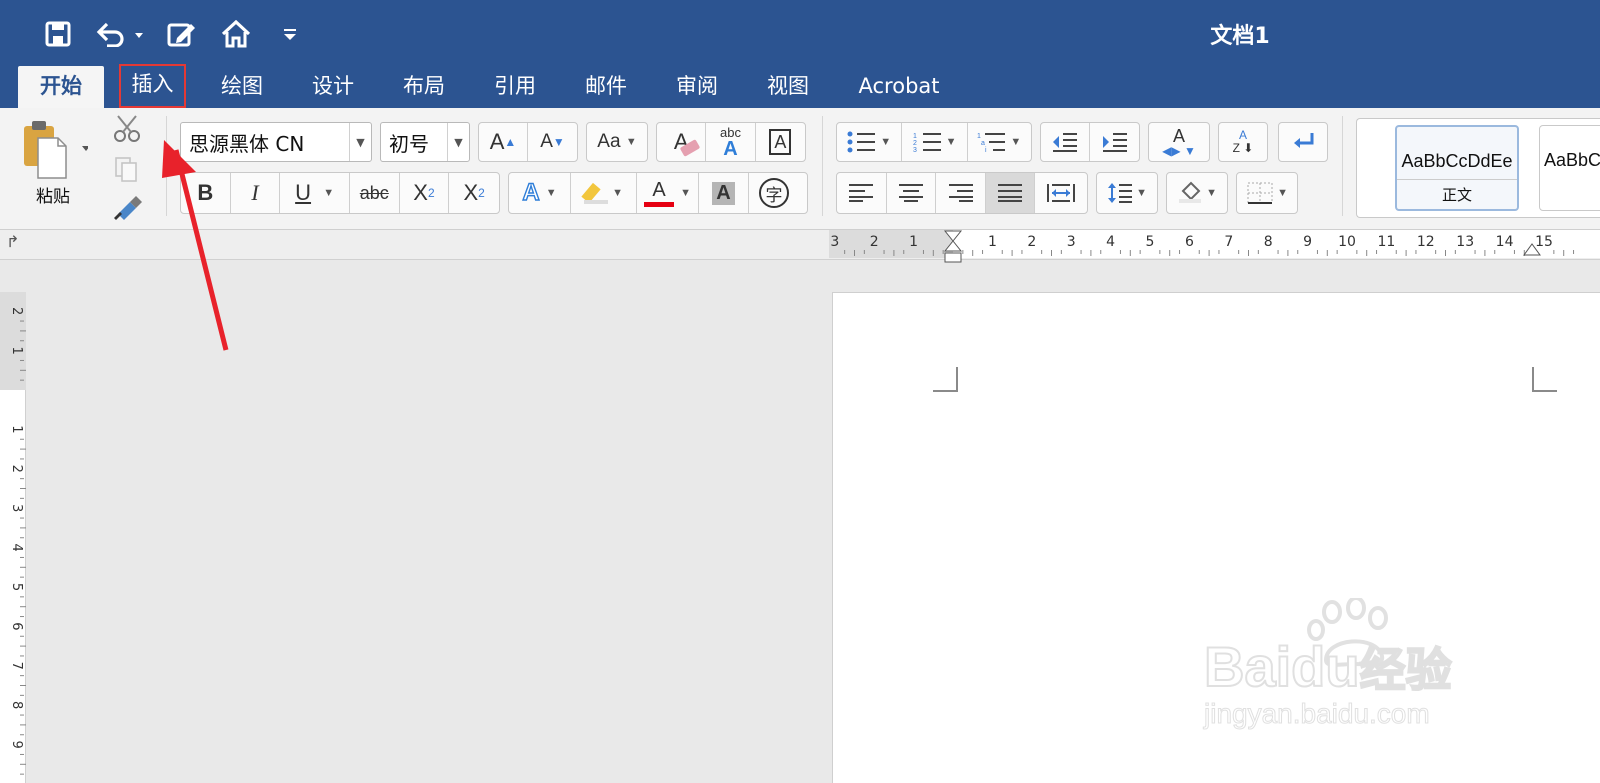 The image size is (1600, 783). Describe the element at coordinates (1457, 192) in the screenshot. I see `style-name: 正文` at that location.